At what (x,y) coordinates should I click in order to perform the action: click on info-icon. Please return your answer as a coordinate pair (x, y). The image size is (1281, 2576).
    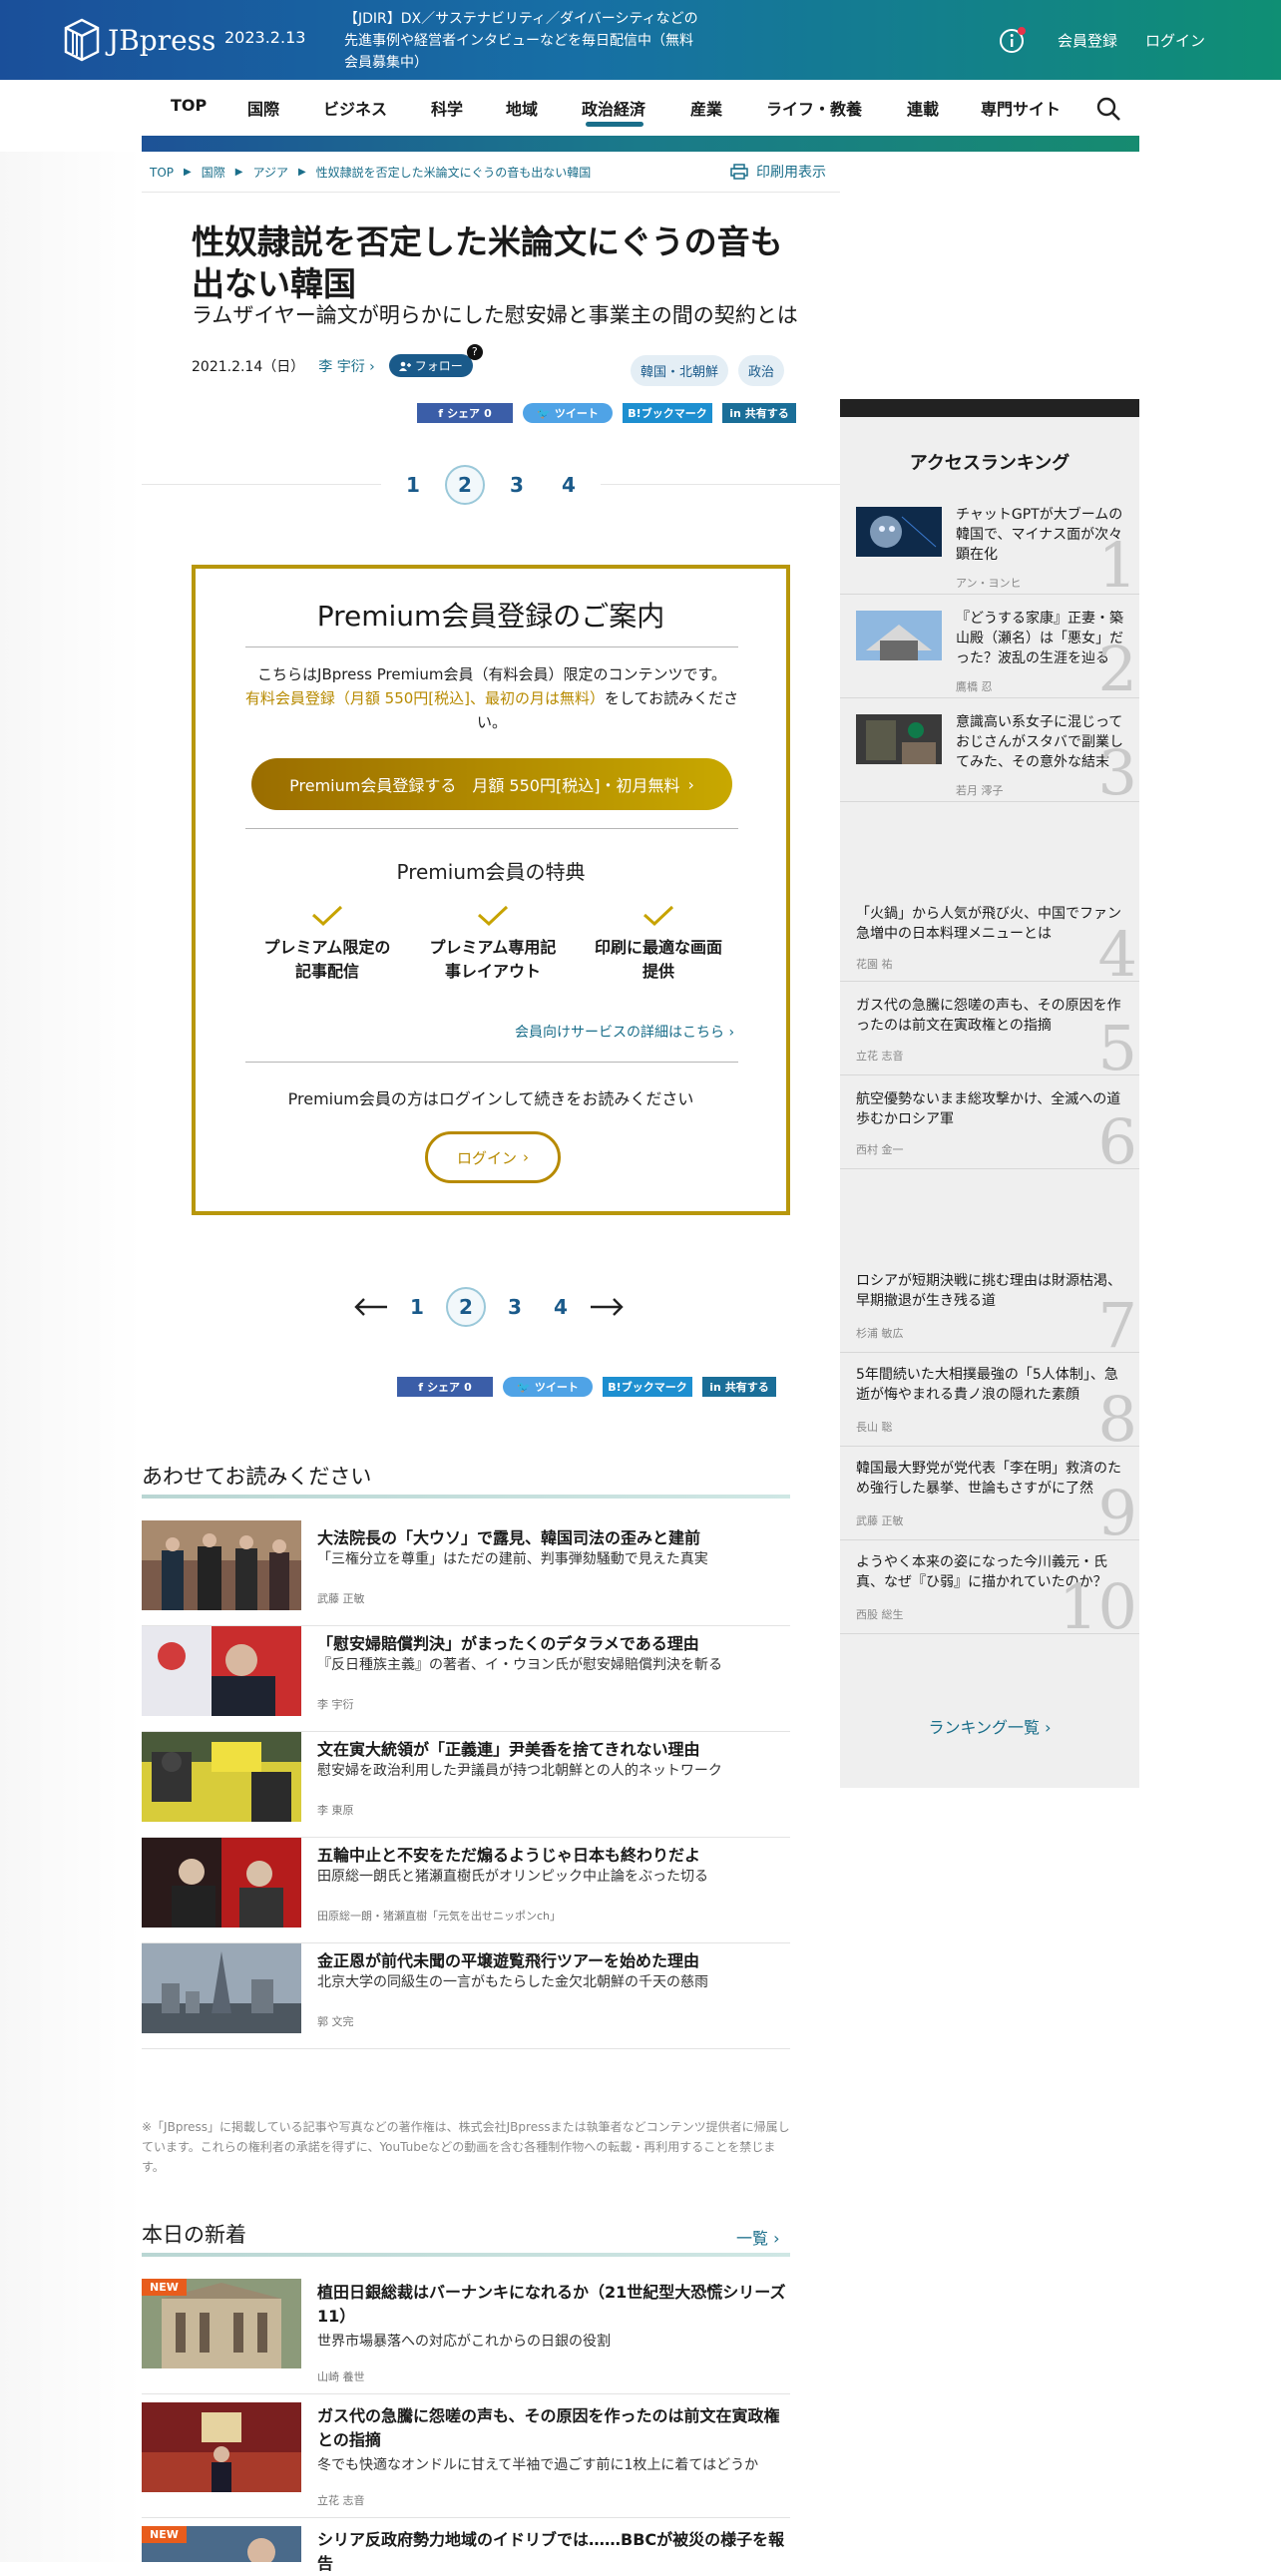
    Looking at the image, I should click on (1013, 40).